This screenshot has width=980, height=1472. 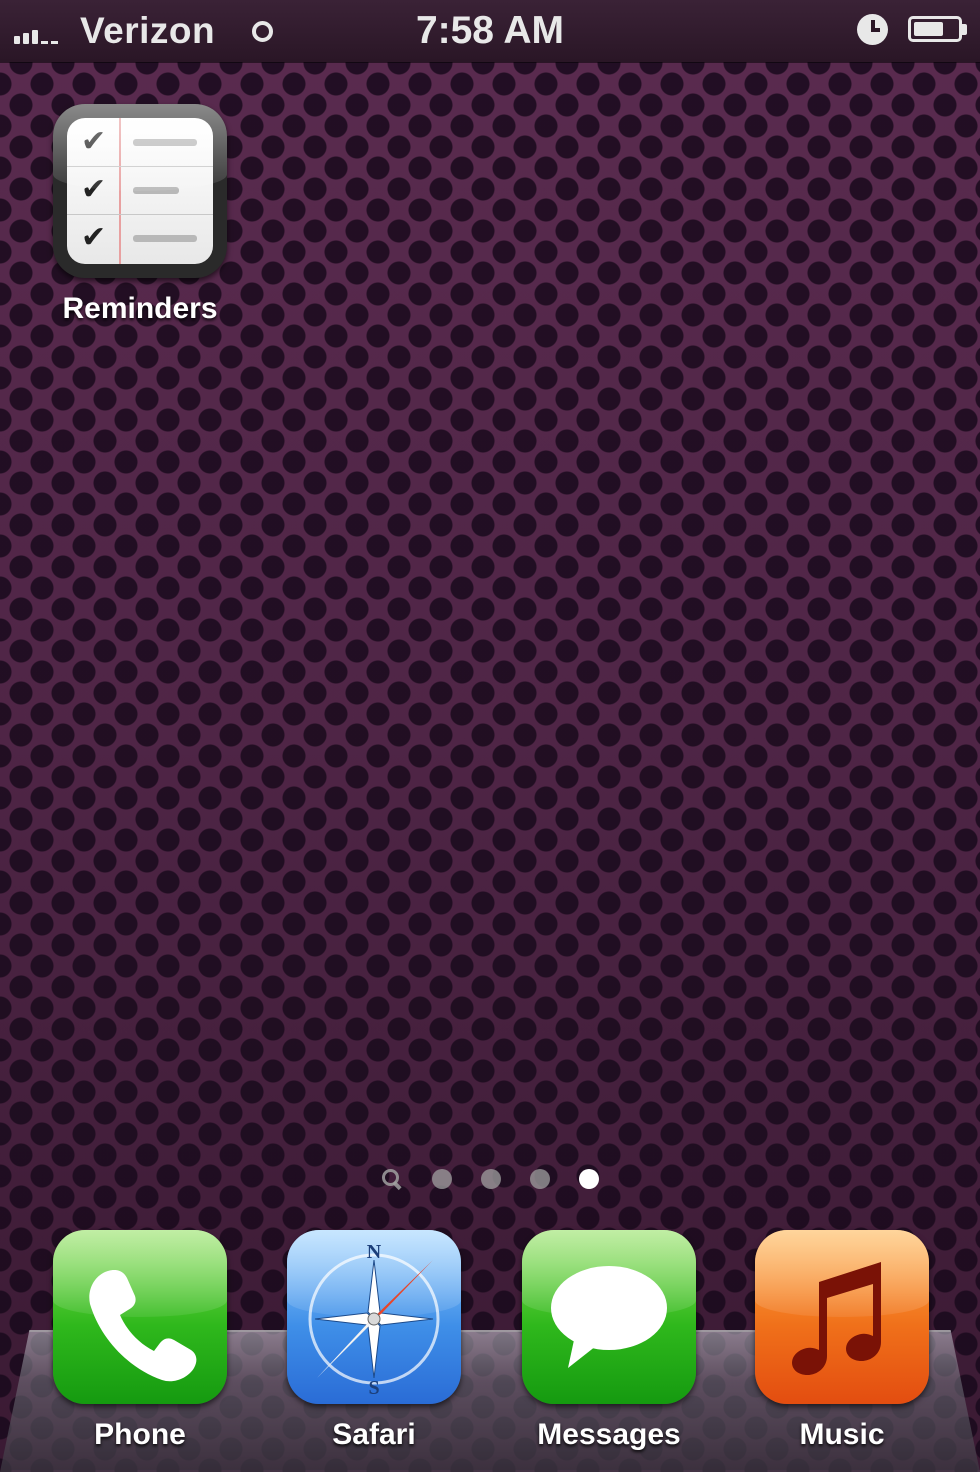 I want to click on dock-app-messages: Messages, so click(x=609, y=1341).